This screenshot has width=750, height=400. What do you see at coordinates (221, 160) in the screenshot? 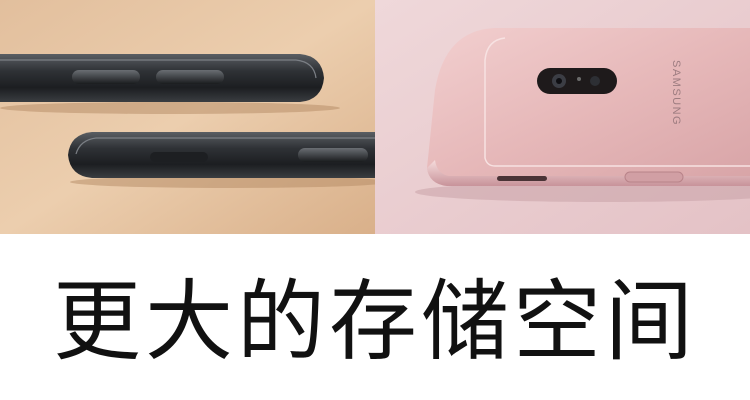
I see `black-phone-bottom` at bounding box center [221, 160].